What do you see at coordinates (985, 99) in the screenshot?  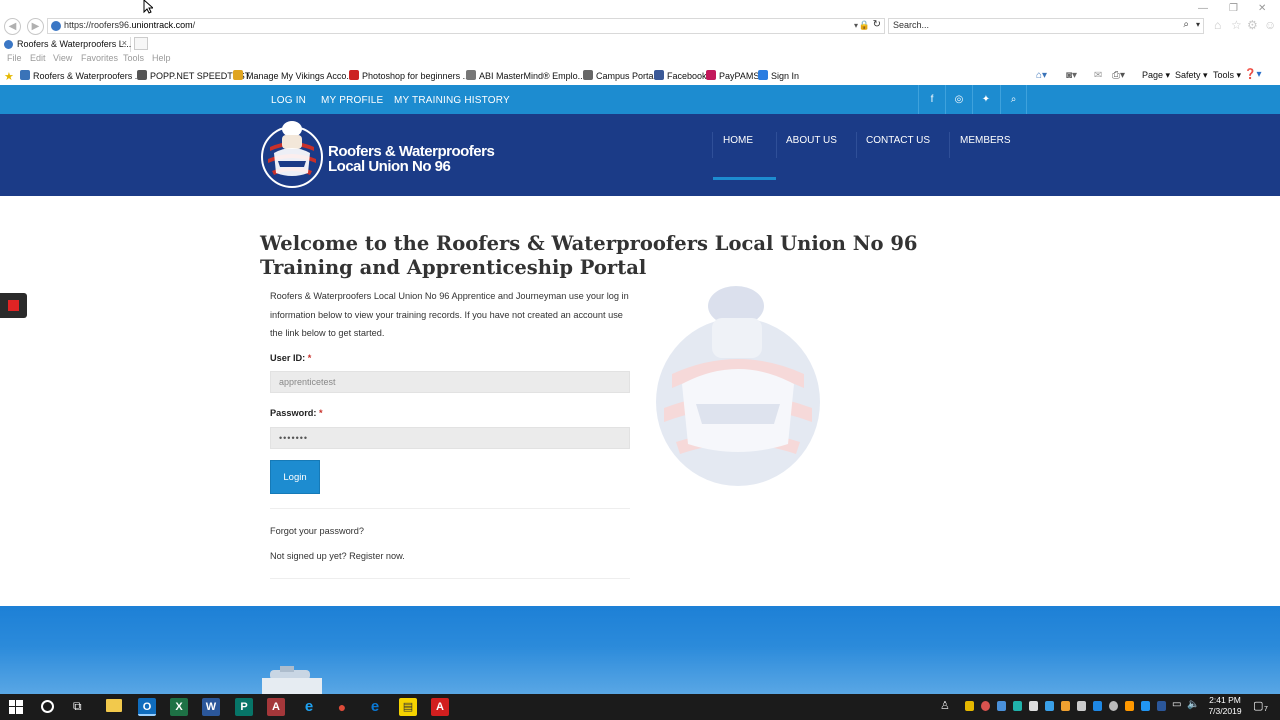 I see `twitter-icon: ✦` at bounding box center [985, 99].